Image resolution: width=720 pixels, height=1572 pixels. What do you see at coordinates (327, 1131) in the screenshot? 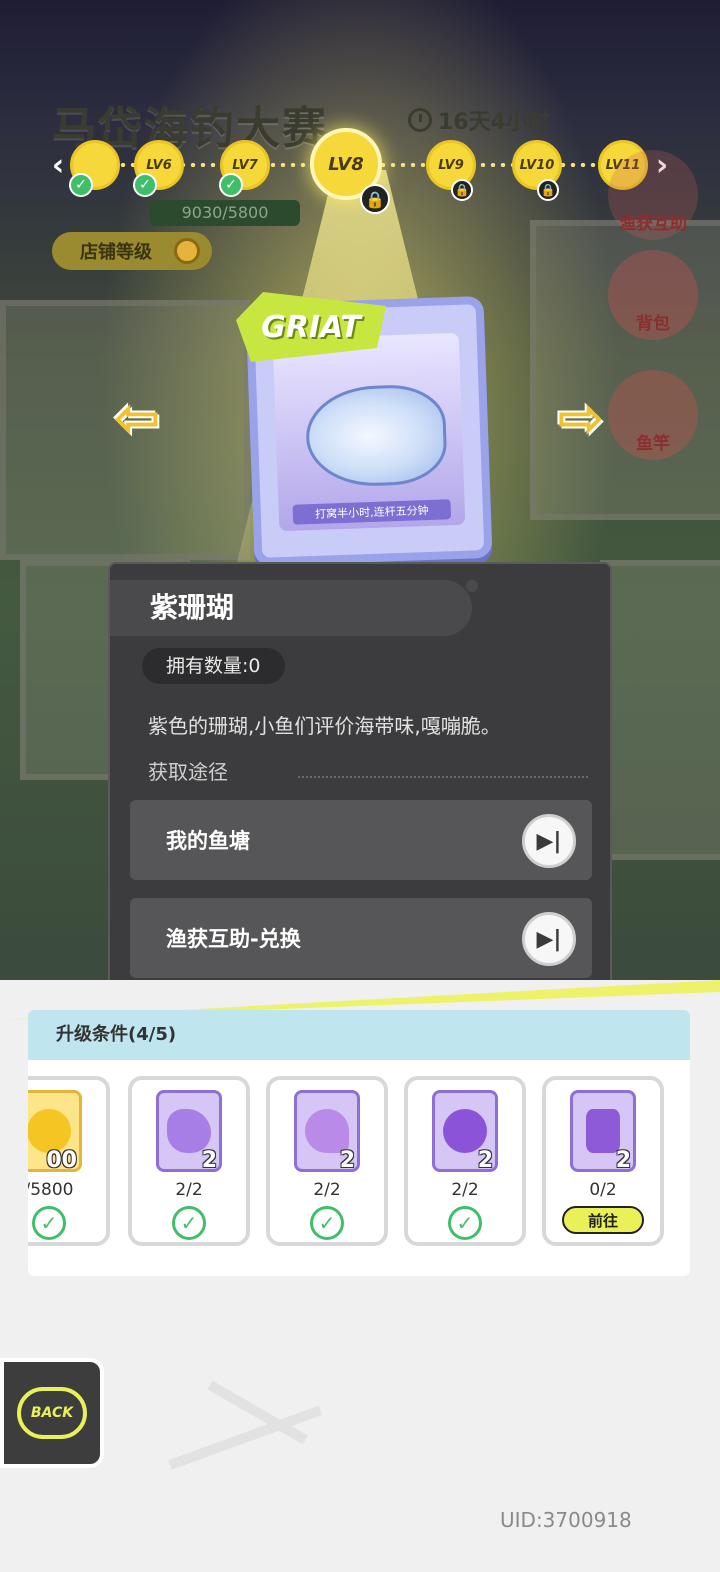
I see `shell-icon: 2` at bounding box center [327, 1131].